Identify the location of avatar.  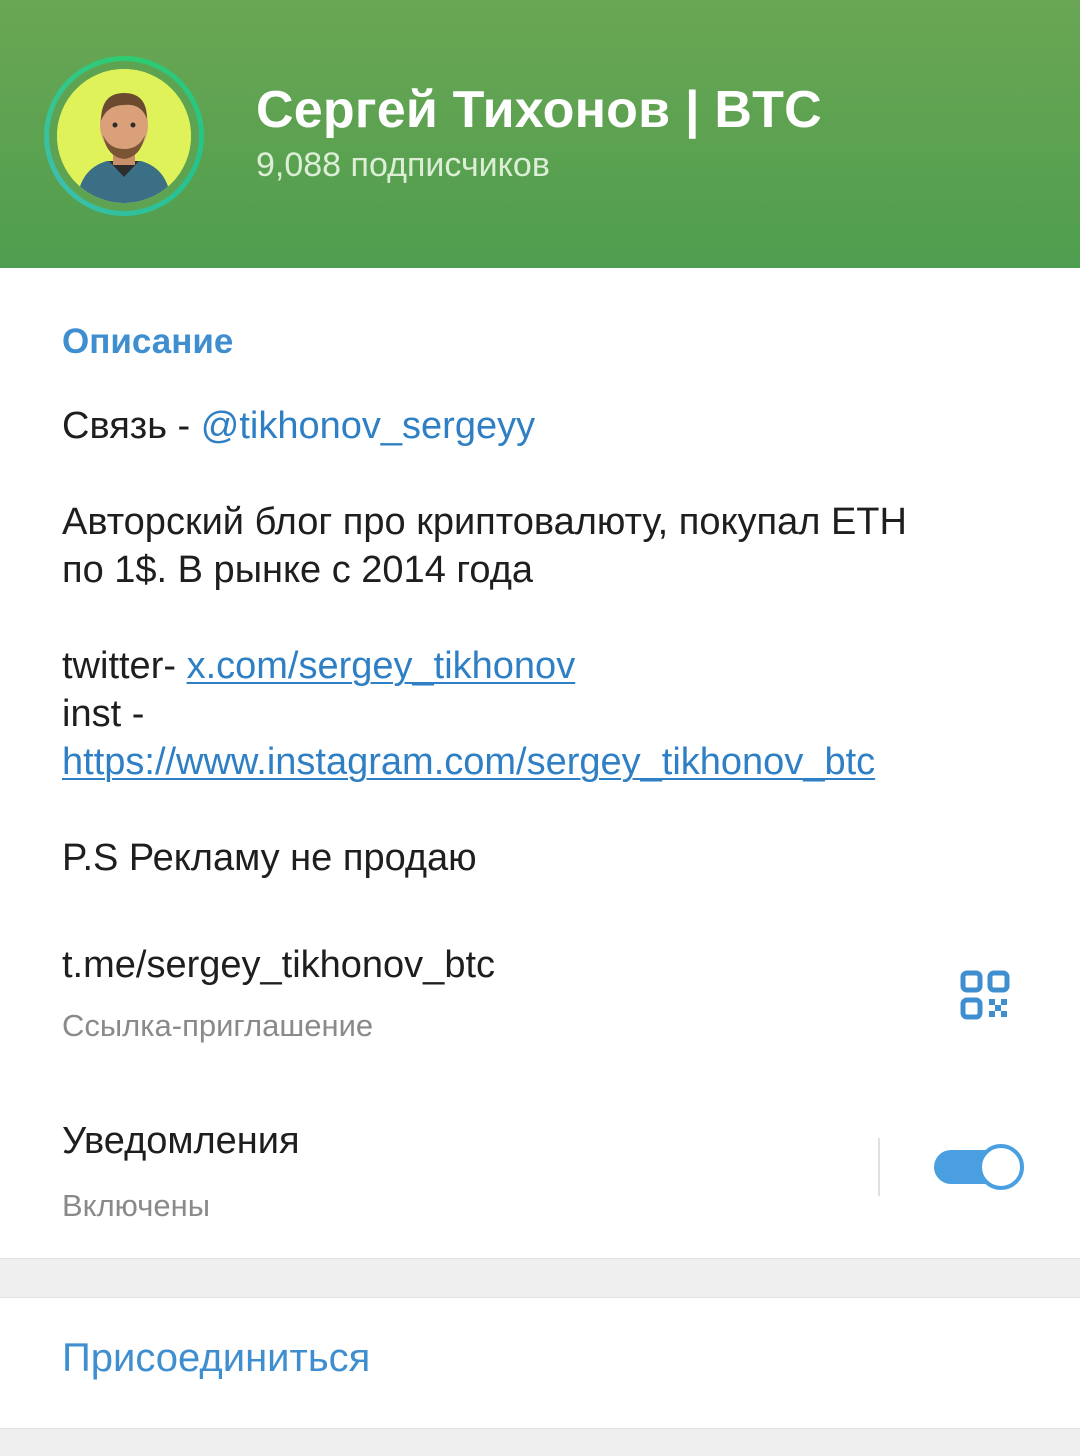
(124, 136).